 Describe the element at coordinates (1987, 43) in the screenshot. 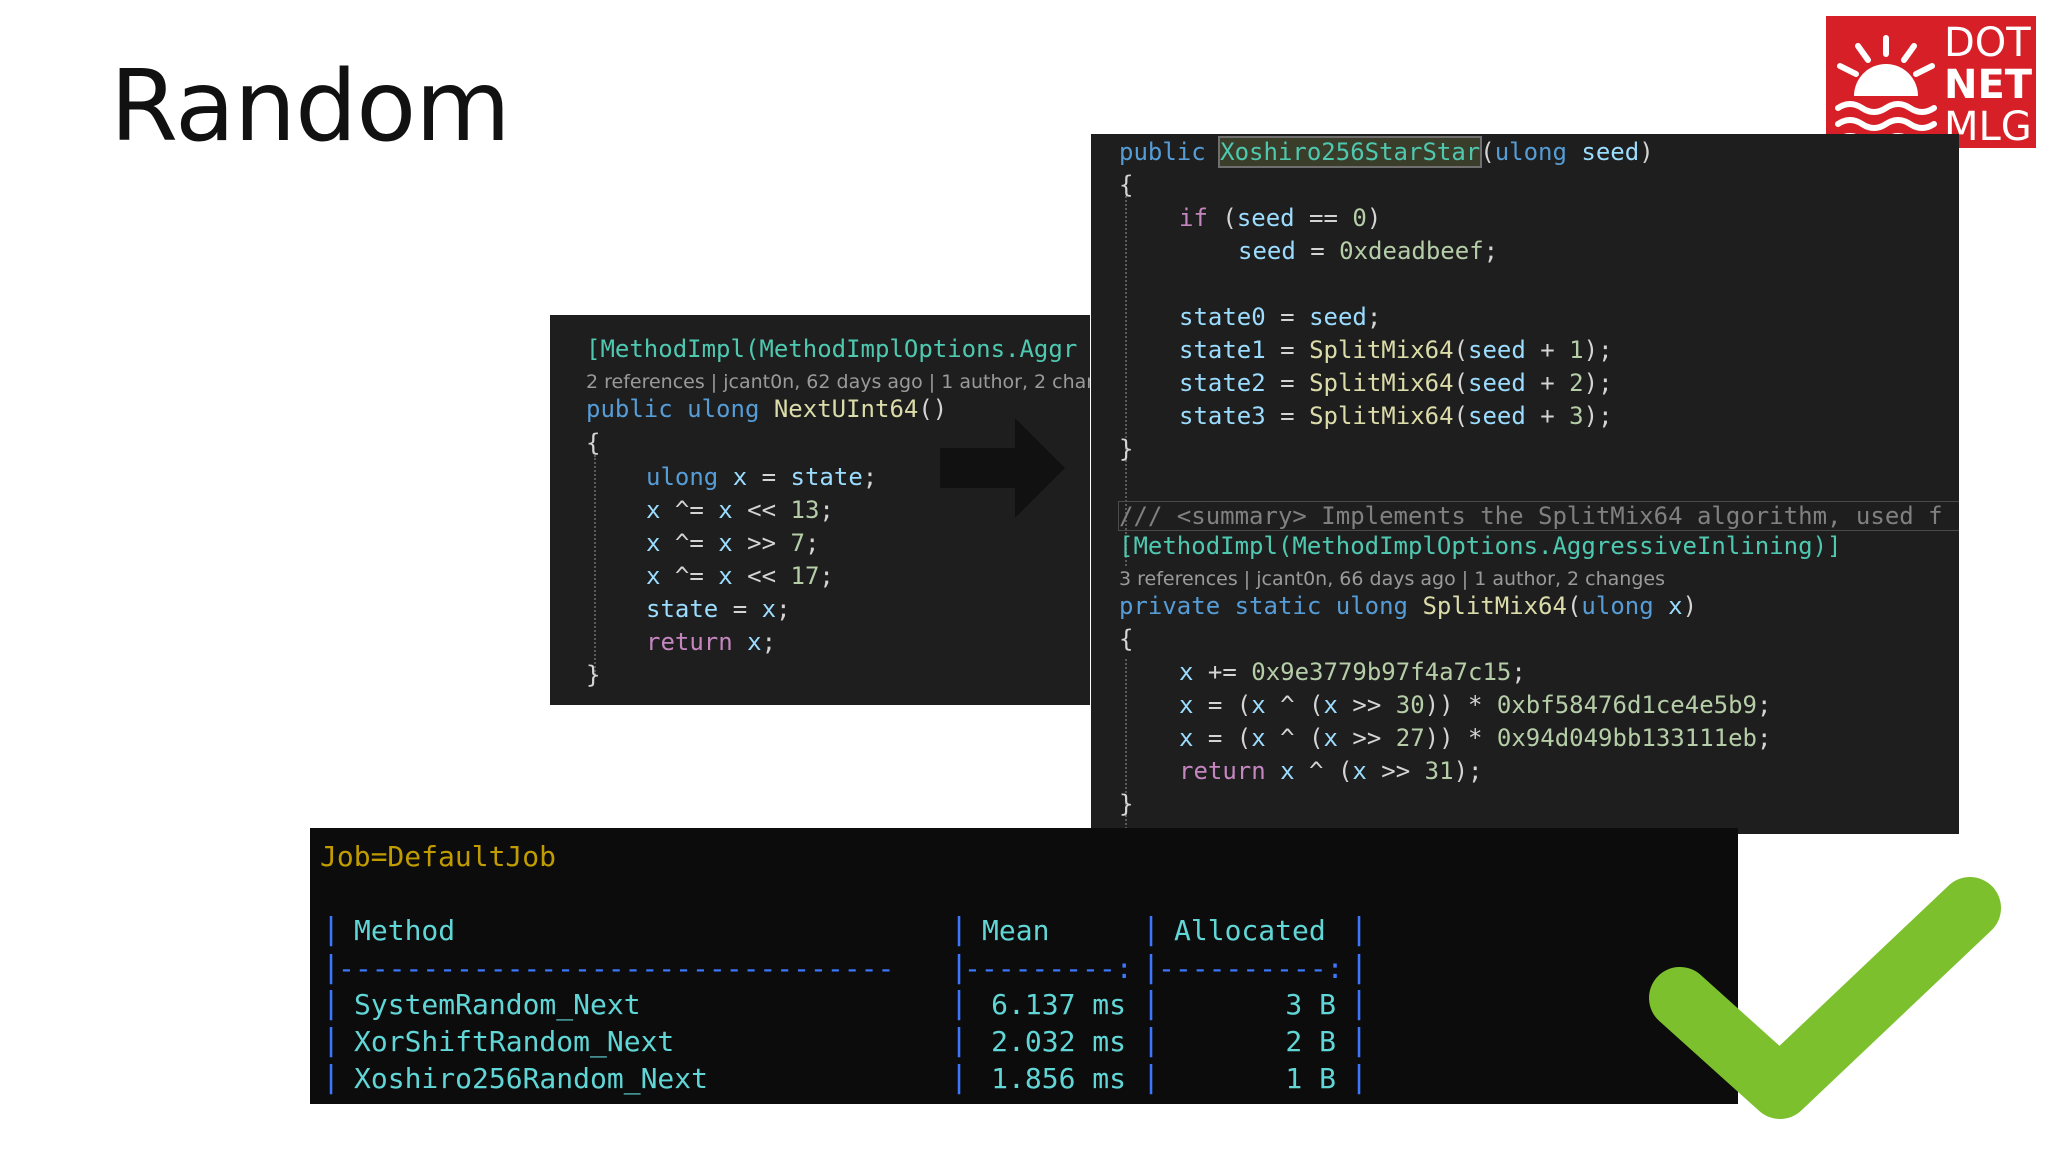

I see `logo-line-dot: DOT` at that location.